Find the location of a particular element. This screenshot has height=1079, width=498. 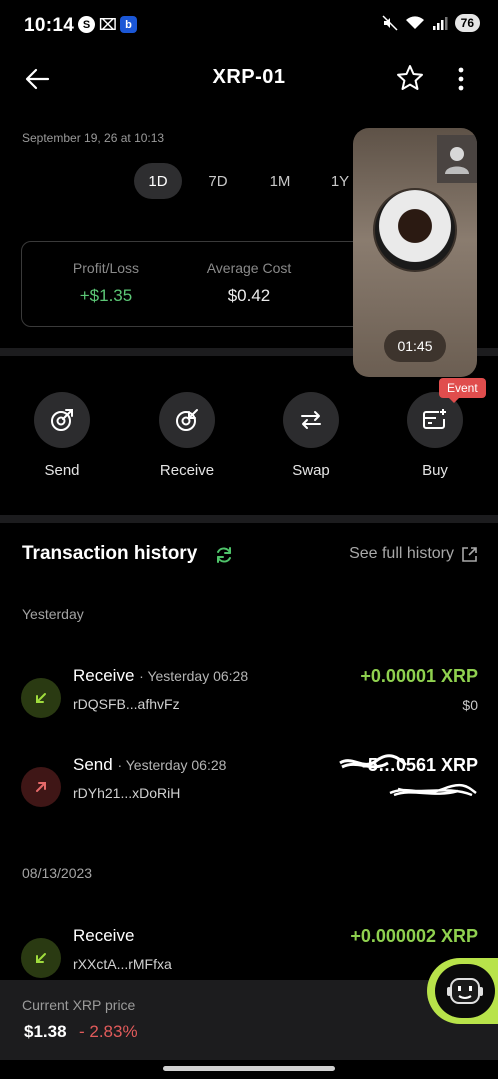

average-cost-label: Average Cost is located at coordinates (249, 268).